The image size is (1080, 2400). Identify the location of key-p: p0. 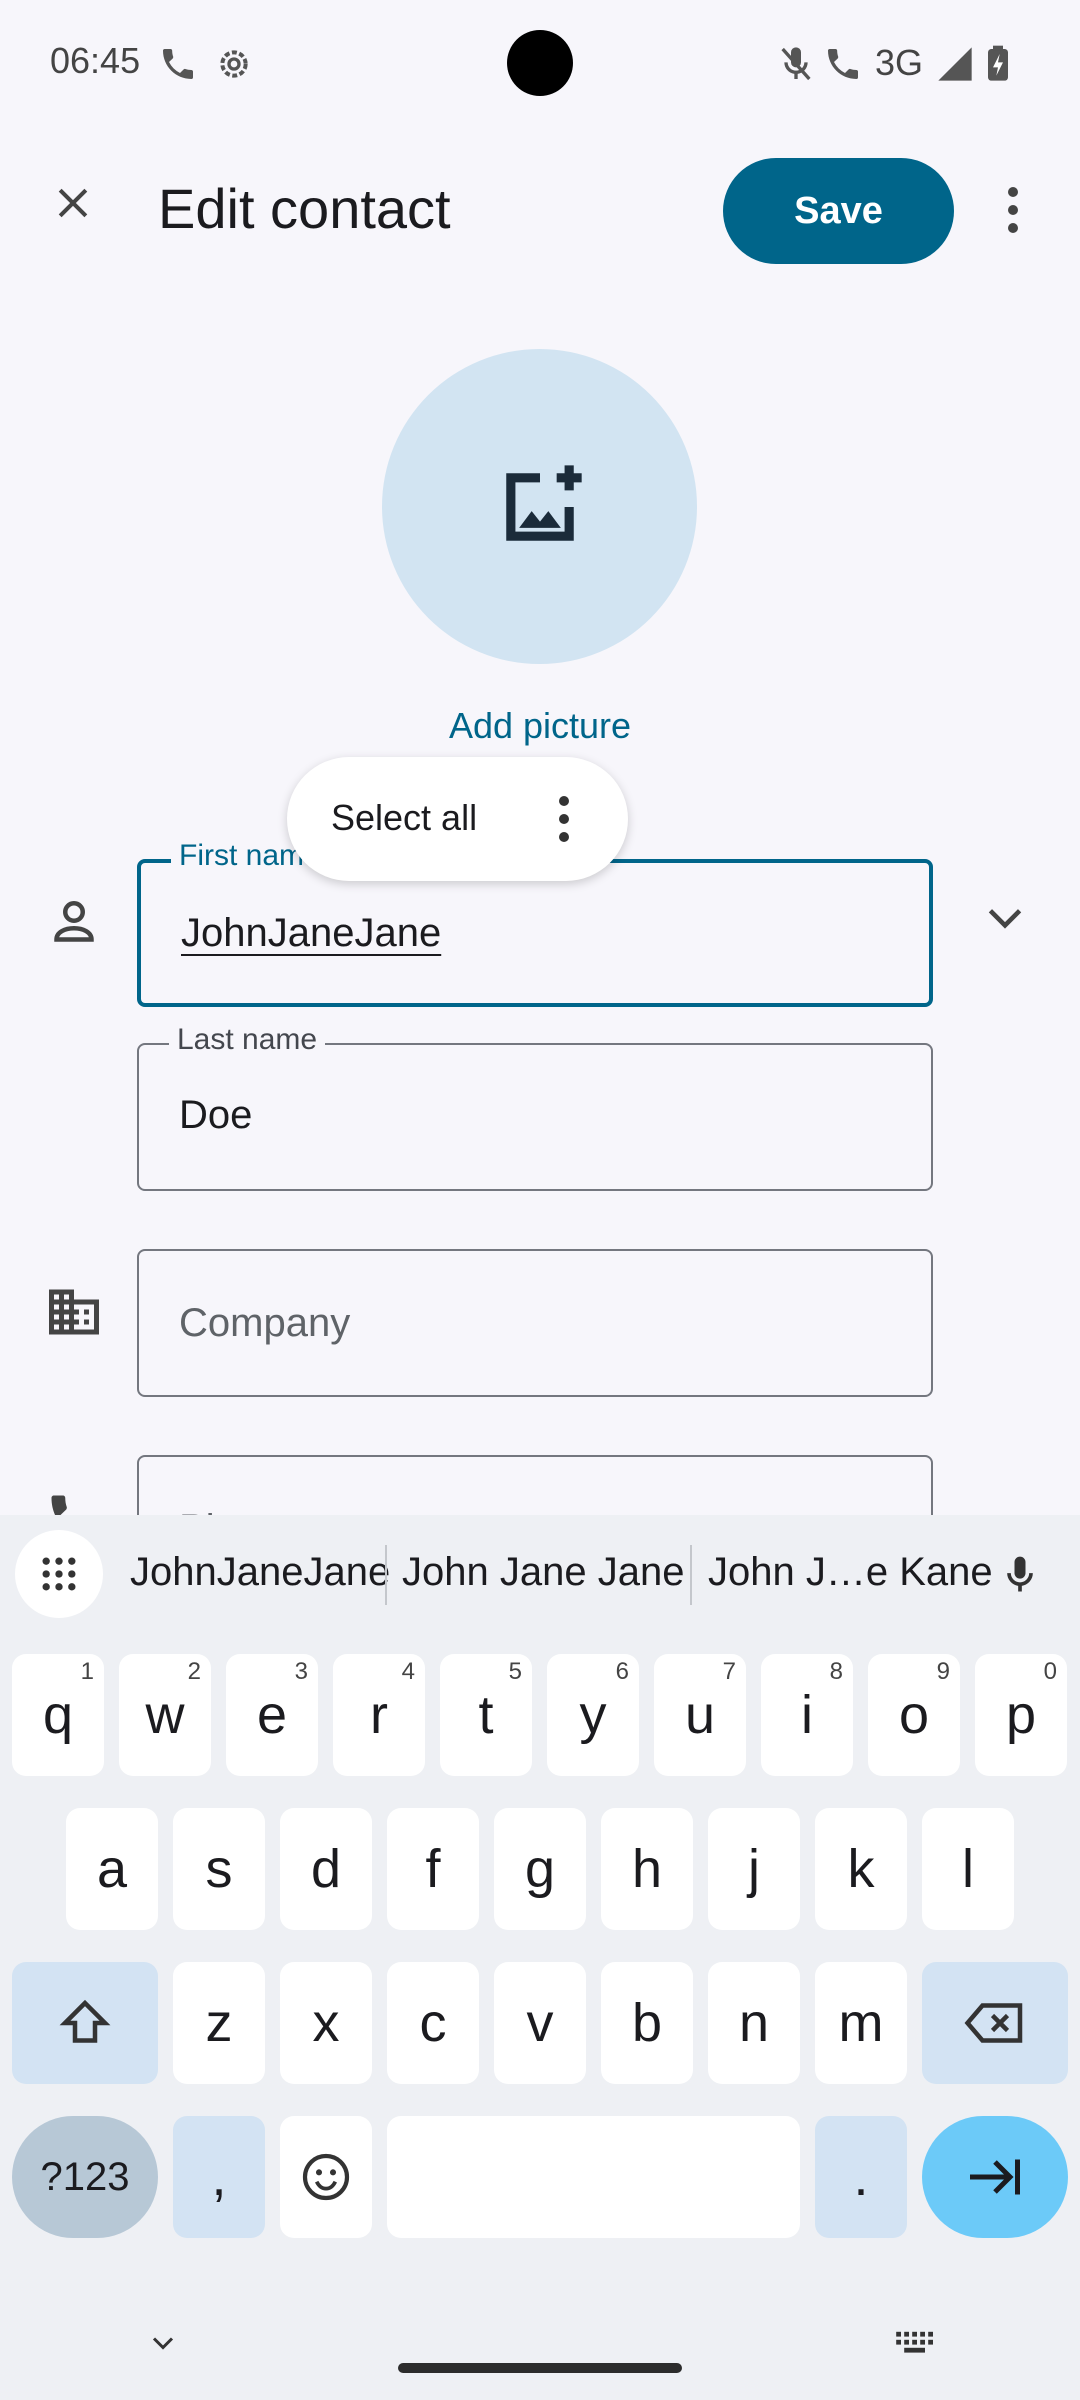
(1021, 1715).